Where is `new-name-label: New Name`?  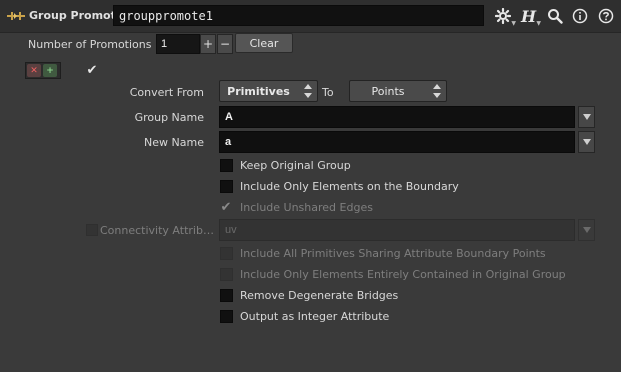
new-name-label: New Name is located at coordinates (174, 142).